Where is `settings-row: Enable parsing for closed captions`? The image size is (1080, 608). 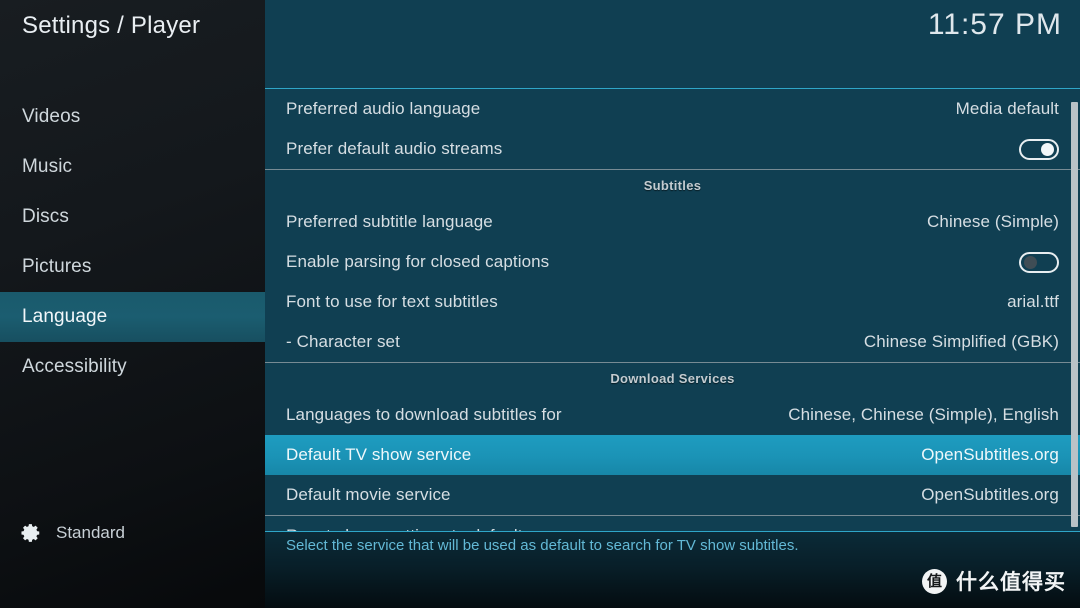
settings-row: Enable parsing for closed captions is located at coordinates (672, 262).